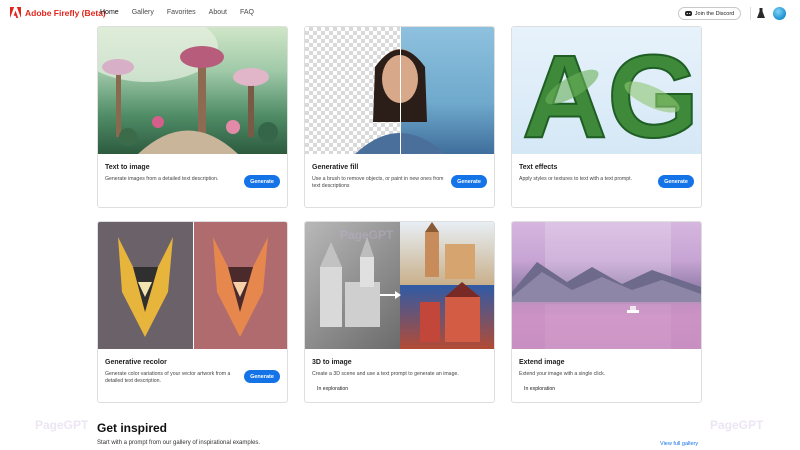 Image resolution: width=800 pixels, height=450 pixels. Describe the element at coordinates (606, 285) in the screenshot. I see `extend-image-artwork` at that location.